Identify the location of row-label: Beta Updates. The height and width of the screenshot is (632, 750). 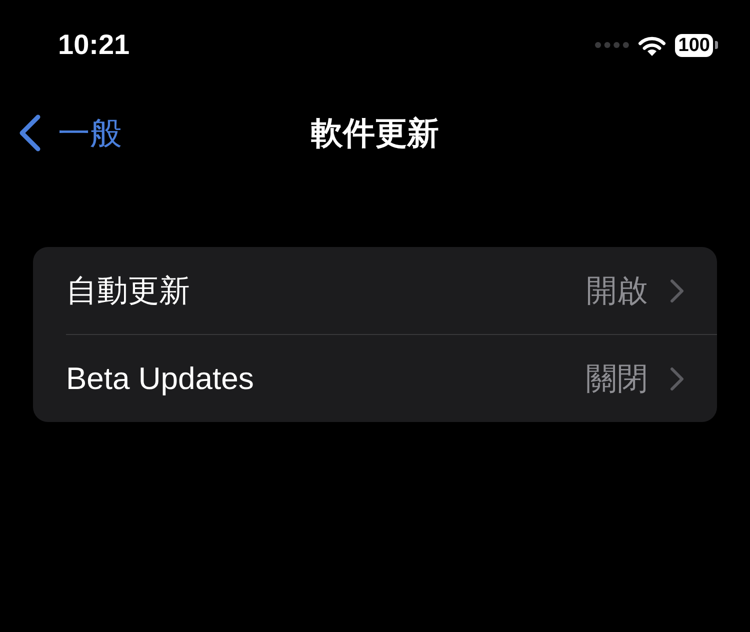
(160, 378).